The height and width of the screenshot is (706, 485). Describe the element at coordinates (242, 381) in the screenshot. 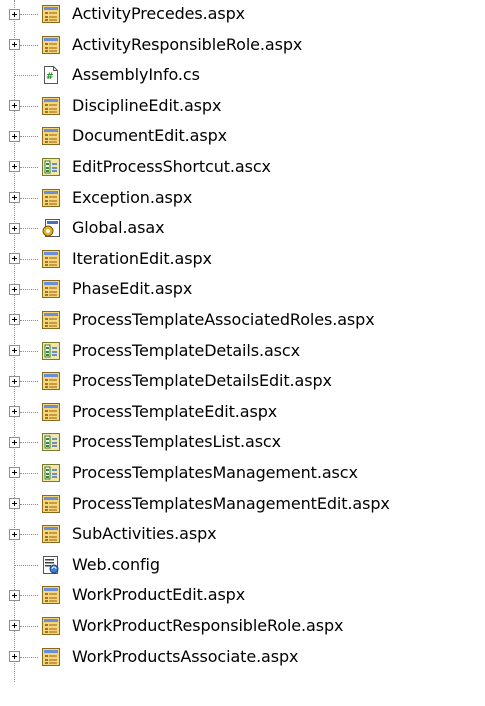

I see `tree-item: ProcessTemplateDetailsEdit.aspx` at that location.